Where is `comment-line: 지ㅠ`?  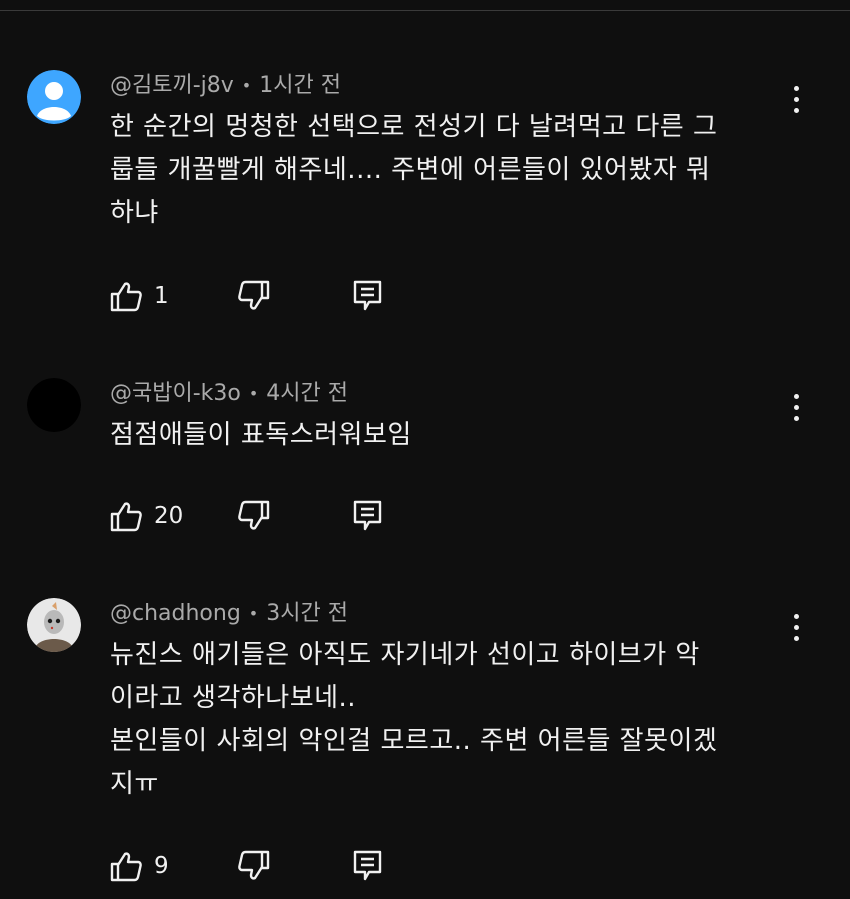 comment-line: 지ㅠ is located at coordinates (134, 784).